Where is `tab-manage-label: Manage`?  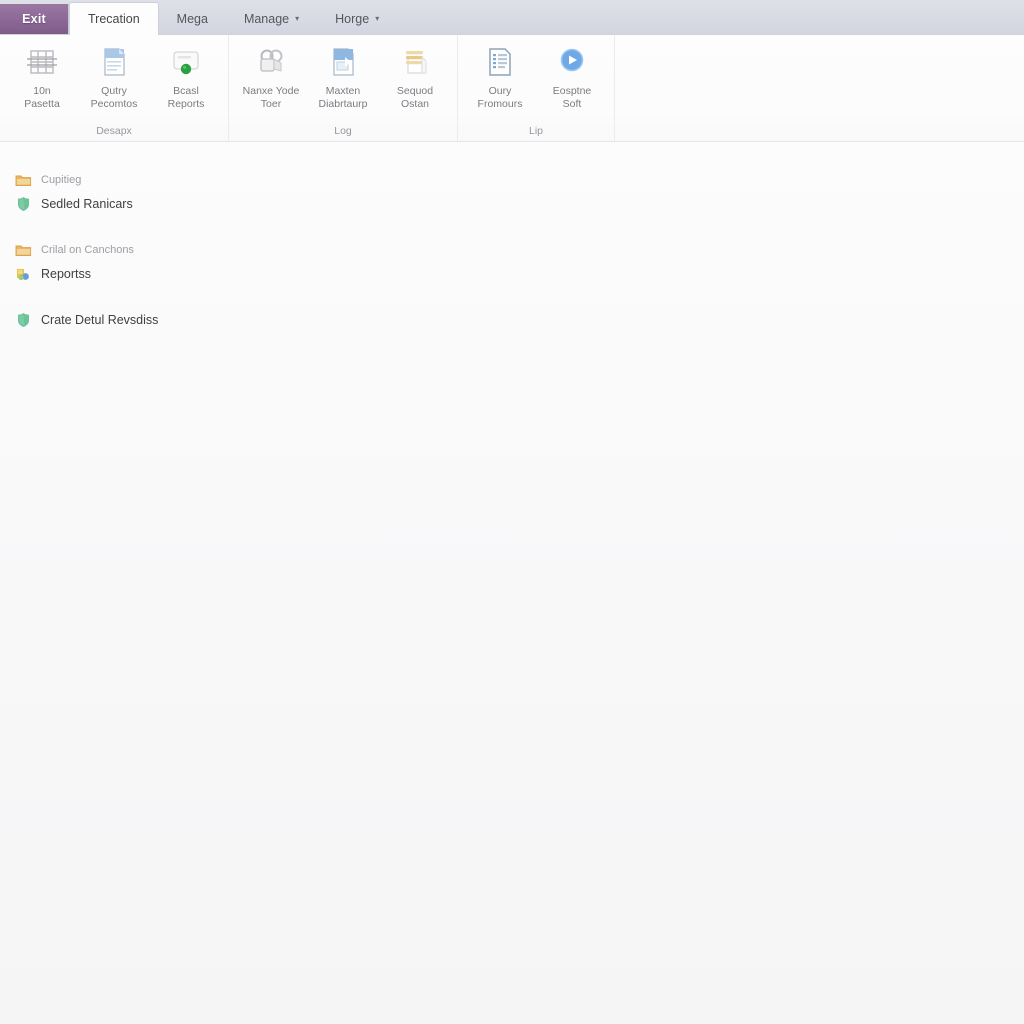
tab-manage-label: Manage is located at coordinates (266, 19).